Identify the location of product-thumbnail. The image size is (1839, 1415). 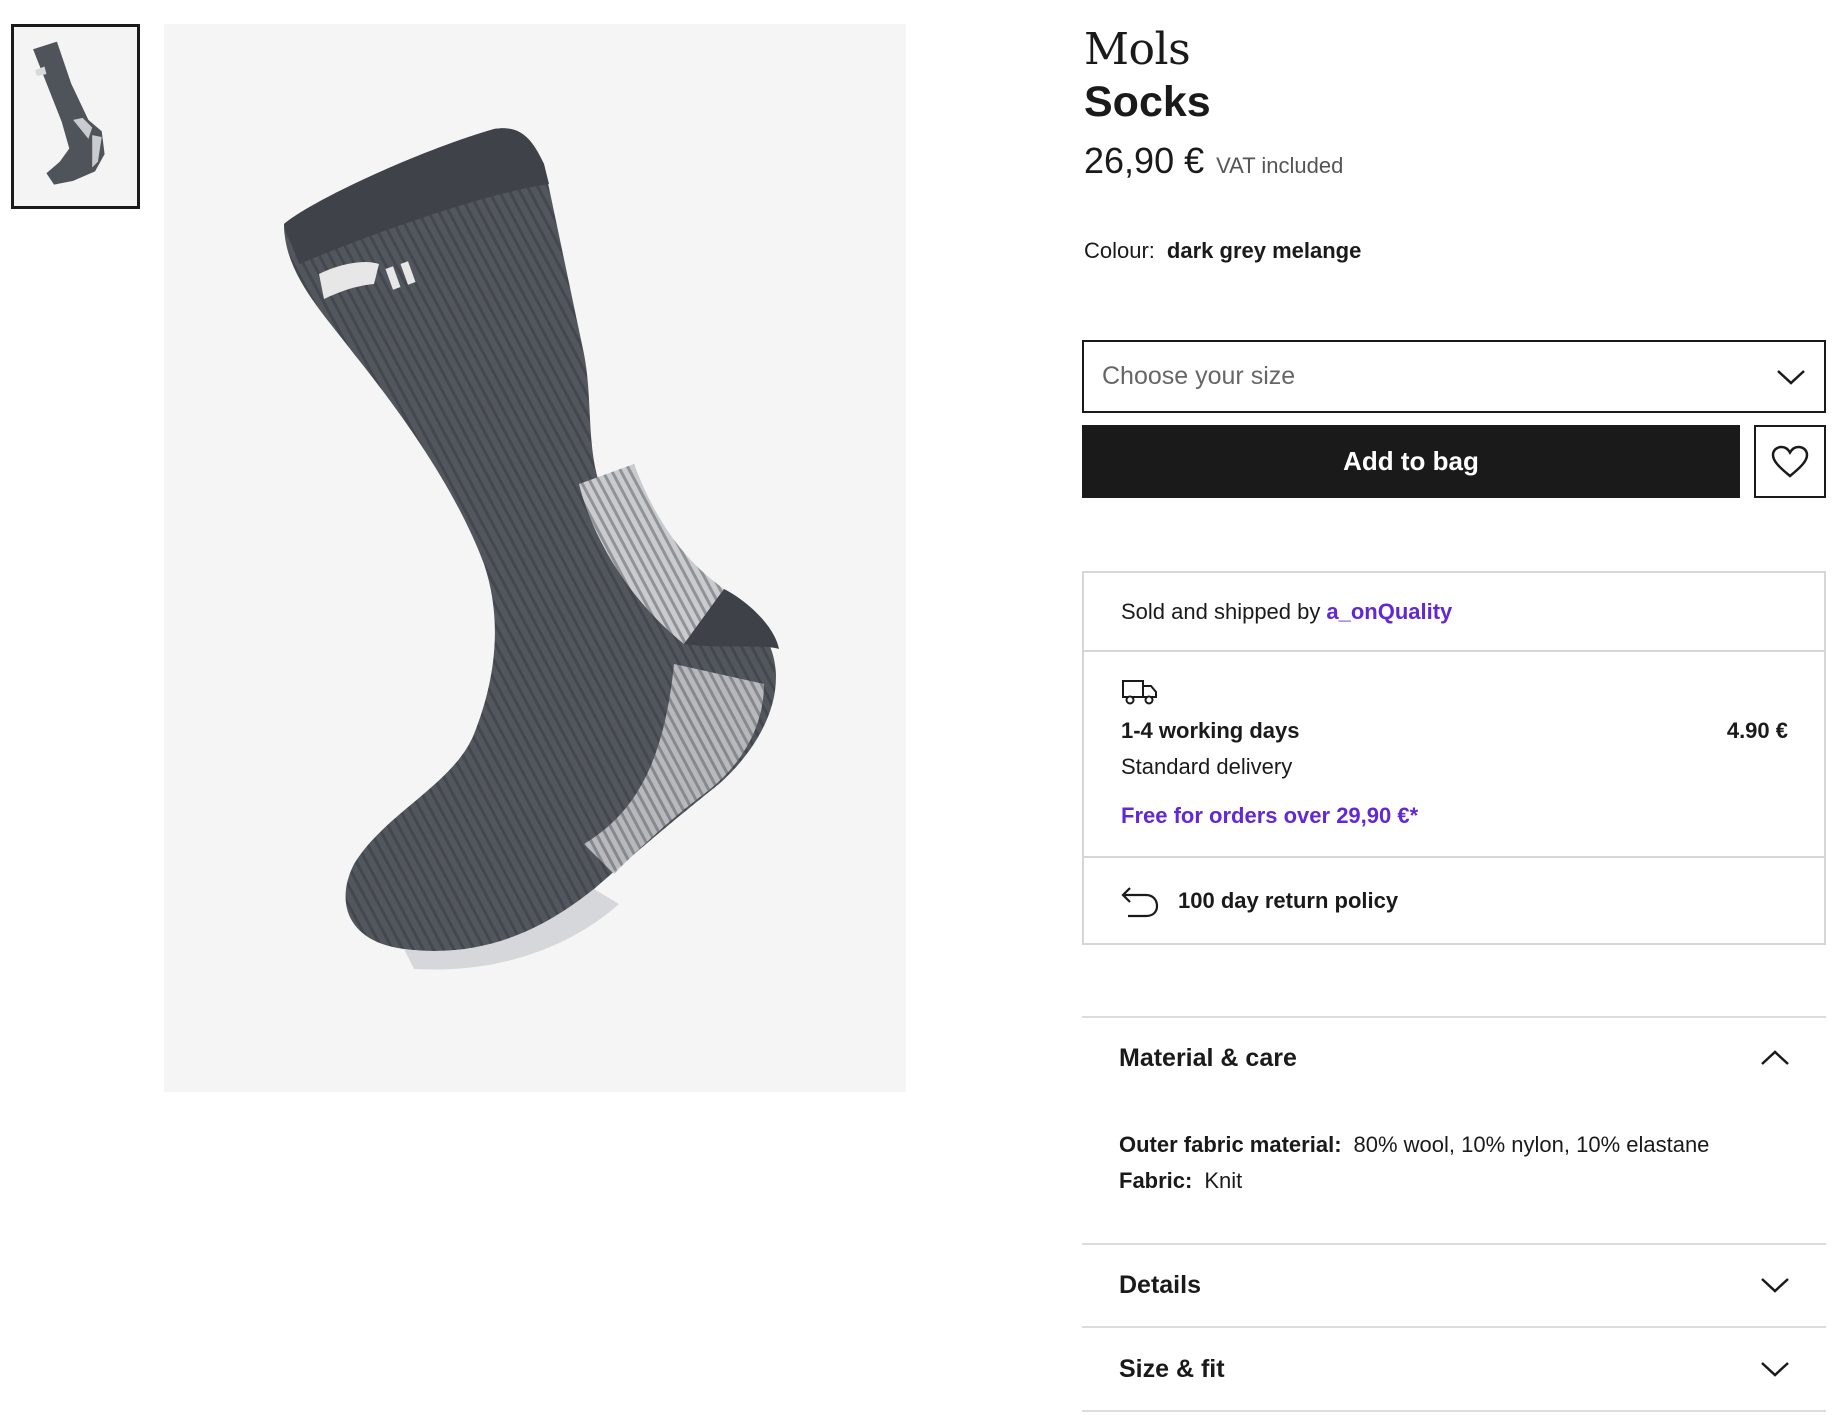
(75, 116).